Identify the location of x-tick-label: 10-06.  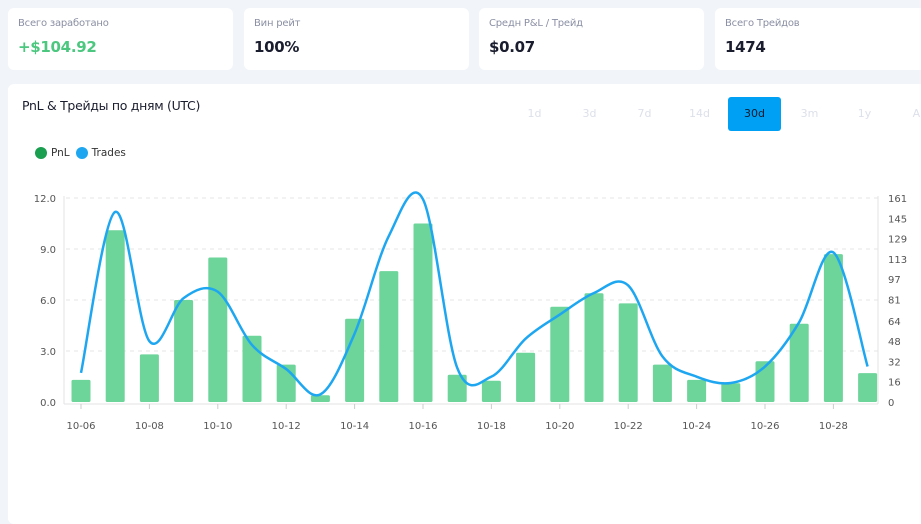
(80, 426).